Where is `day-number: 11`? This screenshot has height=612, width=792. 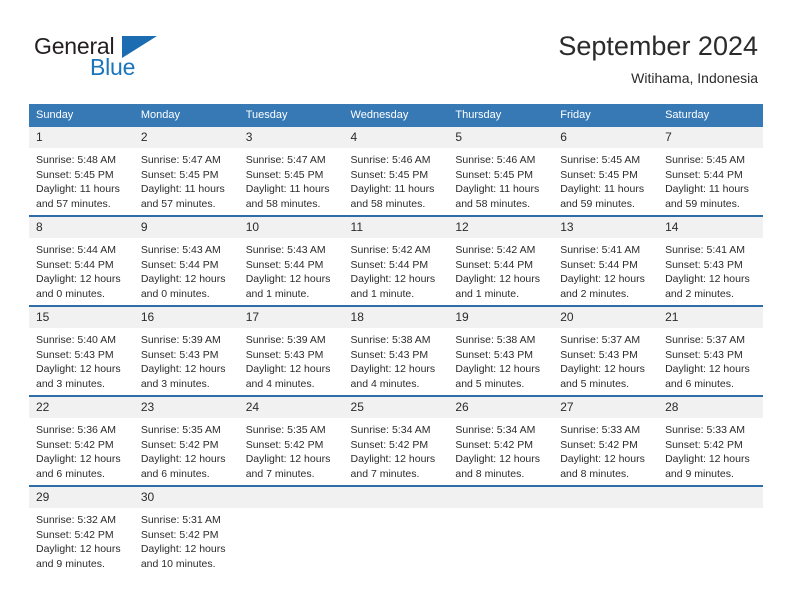
day-number: 11 is located at coordinates (396, 227).